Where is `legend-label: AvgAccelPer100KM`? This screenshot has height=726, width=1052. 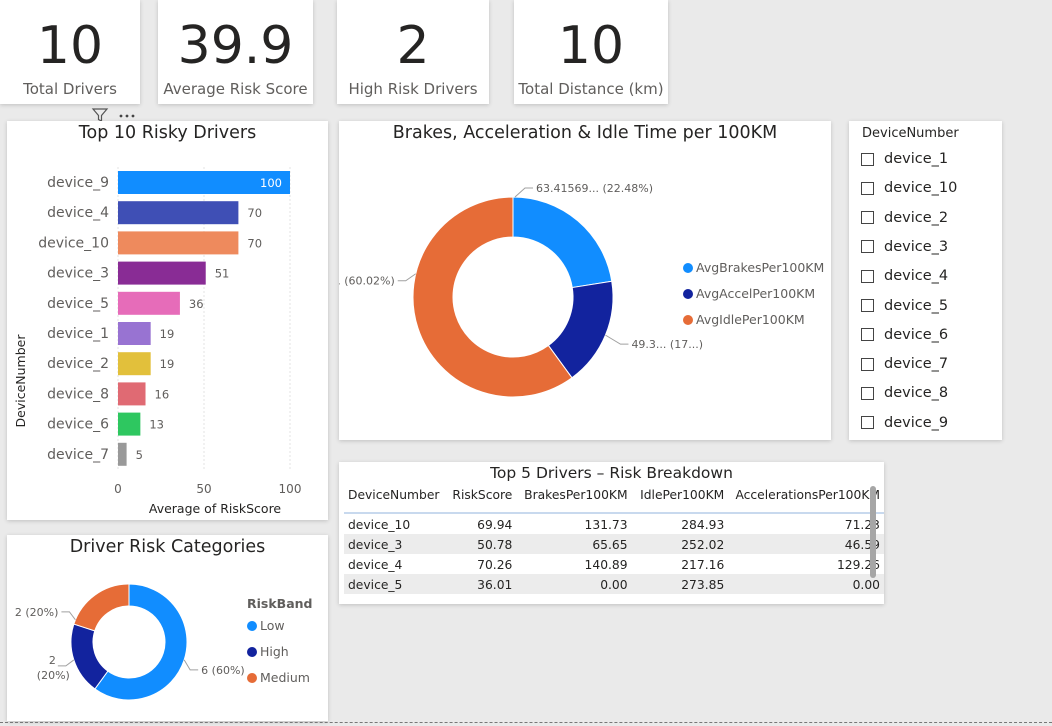
legend-label: AvgAccelPer100KM is located at coordinates (755, 293).